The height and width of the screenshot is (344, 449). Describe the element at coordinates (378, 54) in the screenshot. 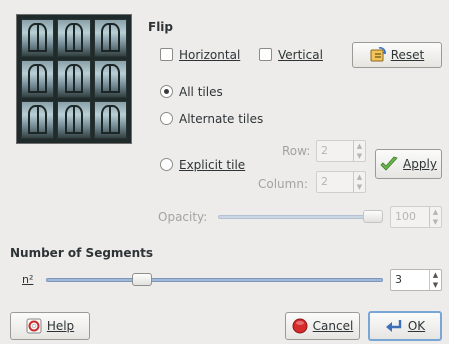

I see `reset-icon` at that location.